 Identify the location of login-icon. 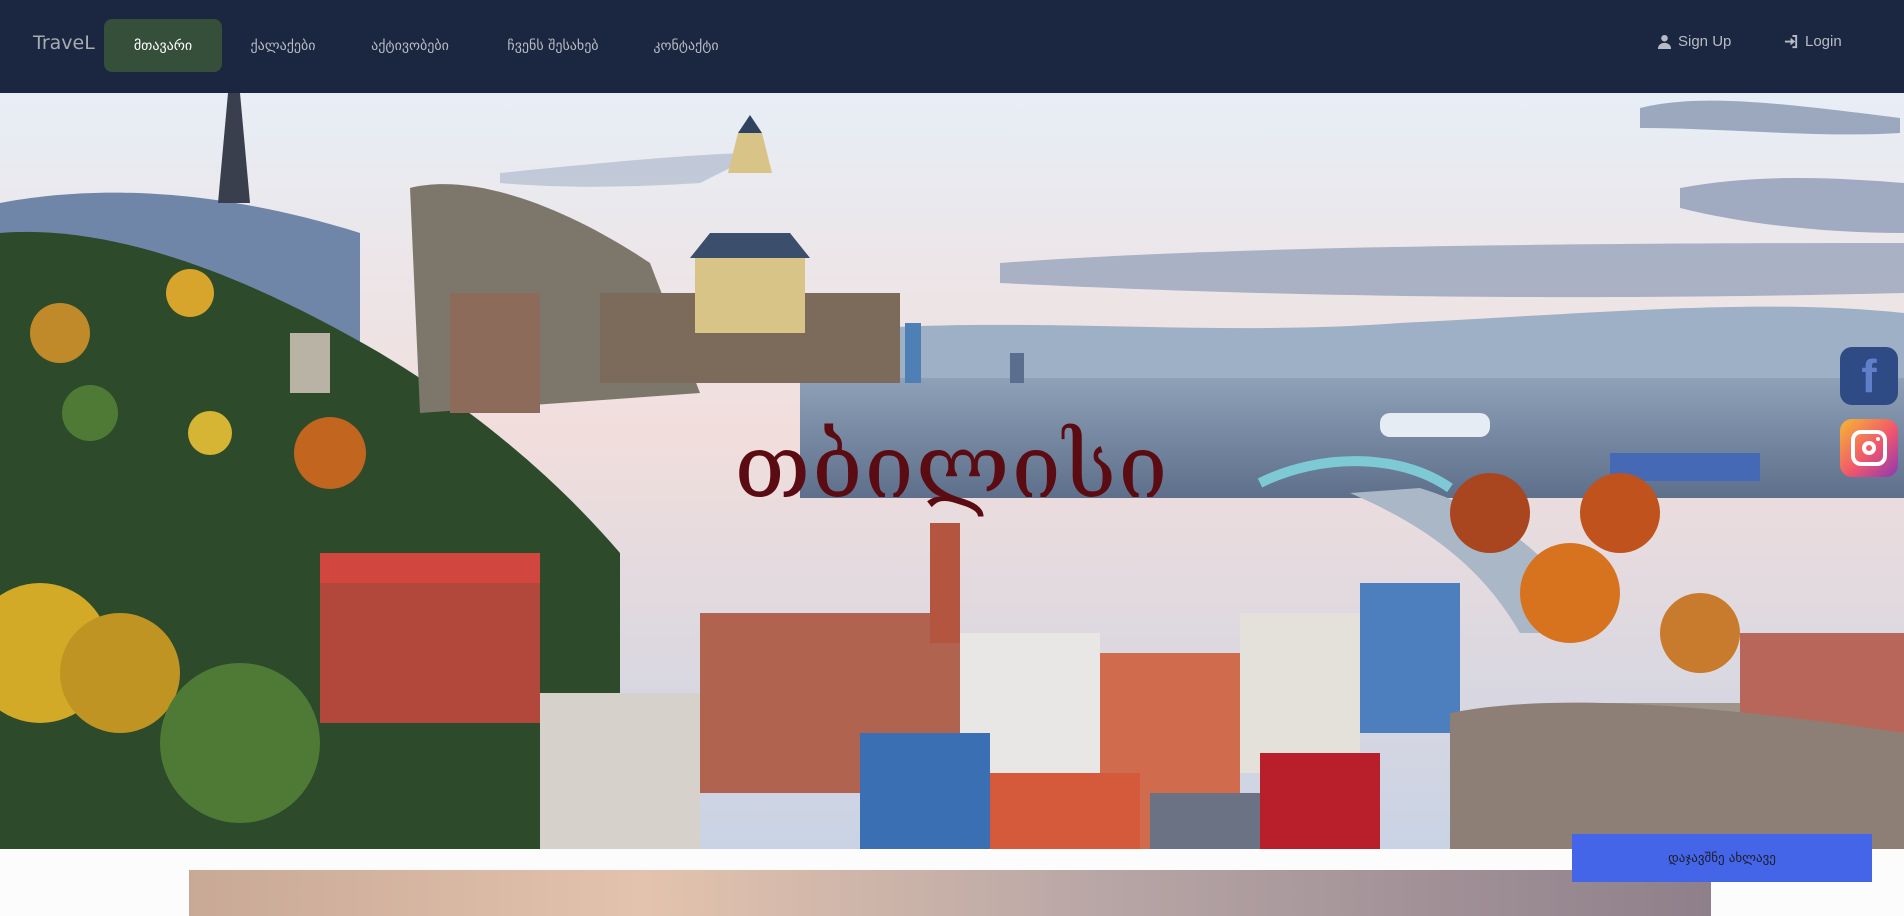
(1791, 41).